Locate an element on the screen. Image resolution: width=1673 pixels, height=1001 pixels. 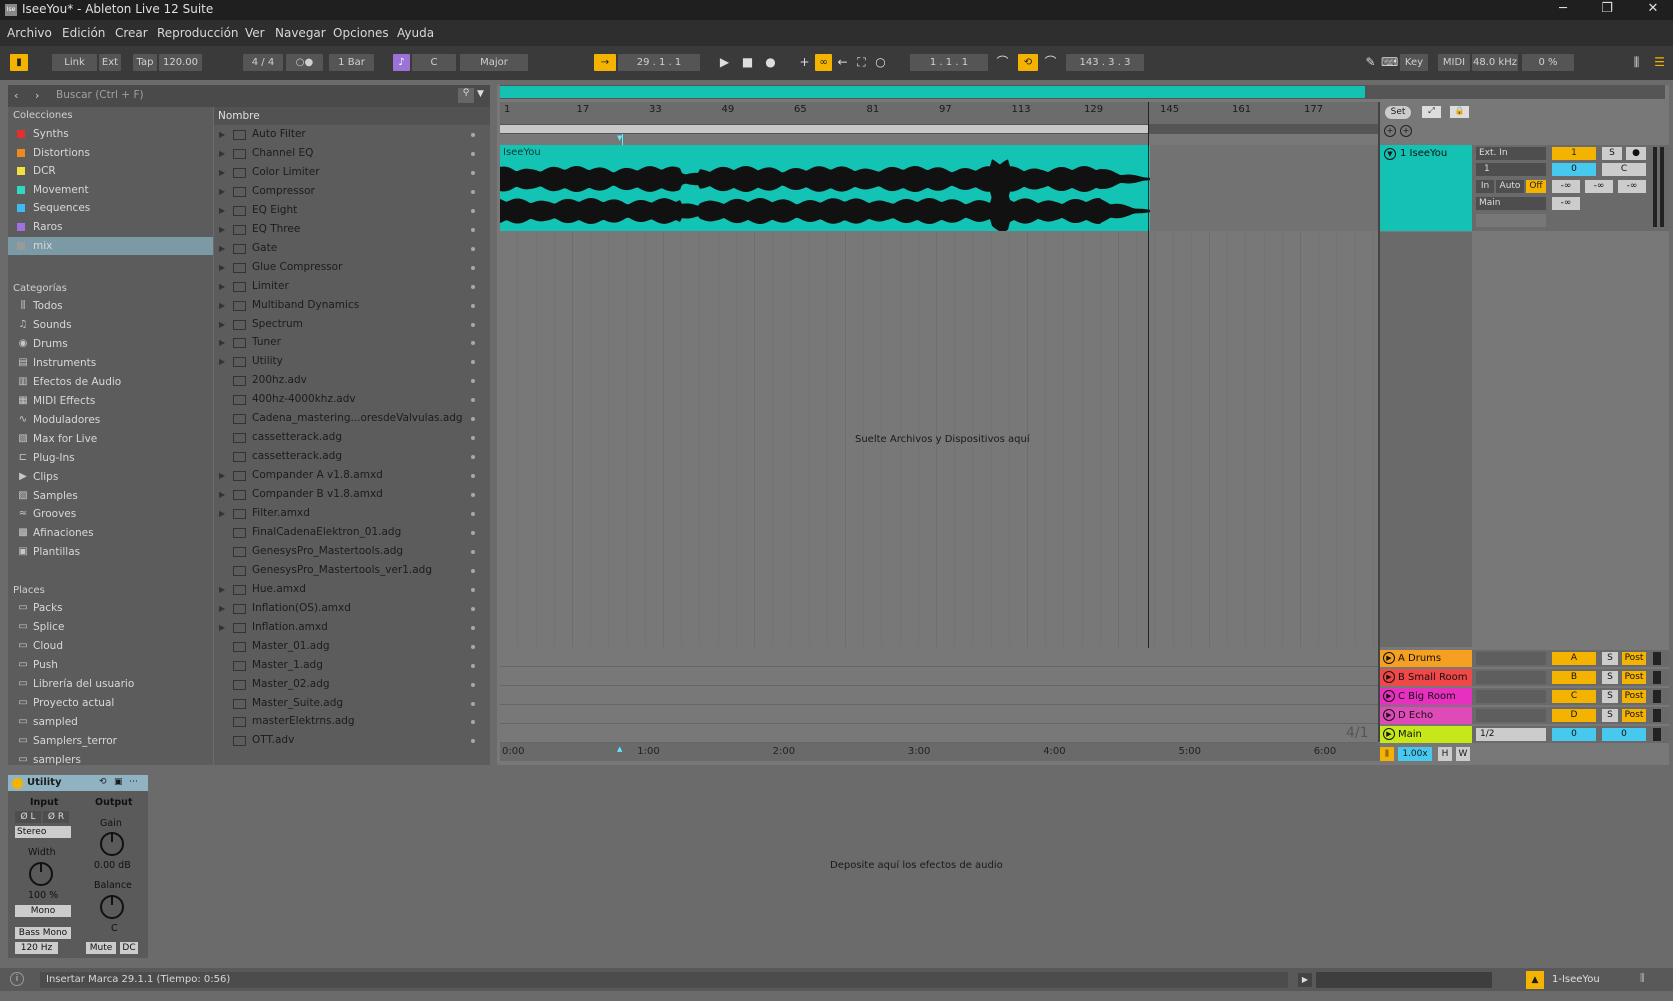
time-signature-field: 4 / 4 is located at coordinates (263, 62).